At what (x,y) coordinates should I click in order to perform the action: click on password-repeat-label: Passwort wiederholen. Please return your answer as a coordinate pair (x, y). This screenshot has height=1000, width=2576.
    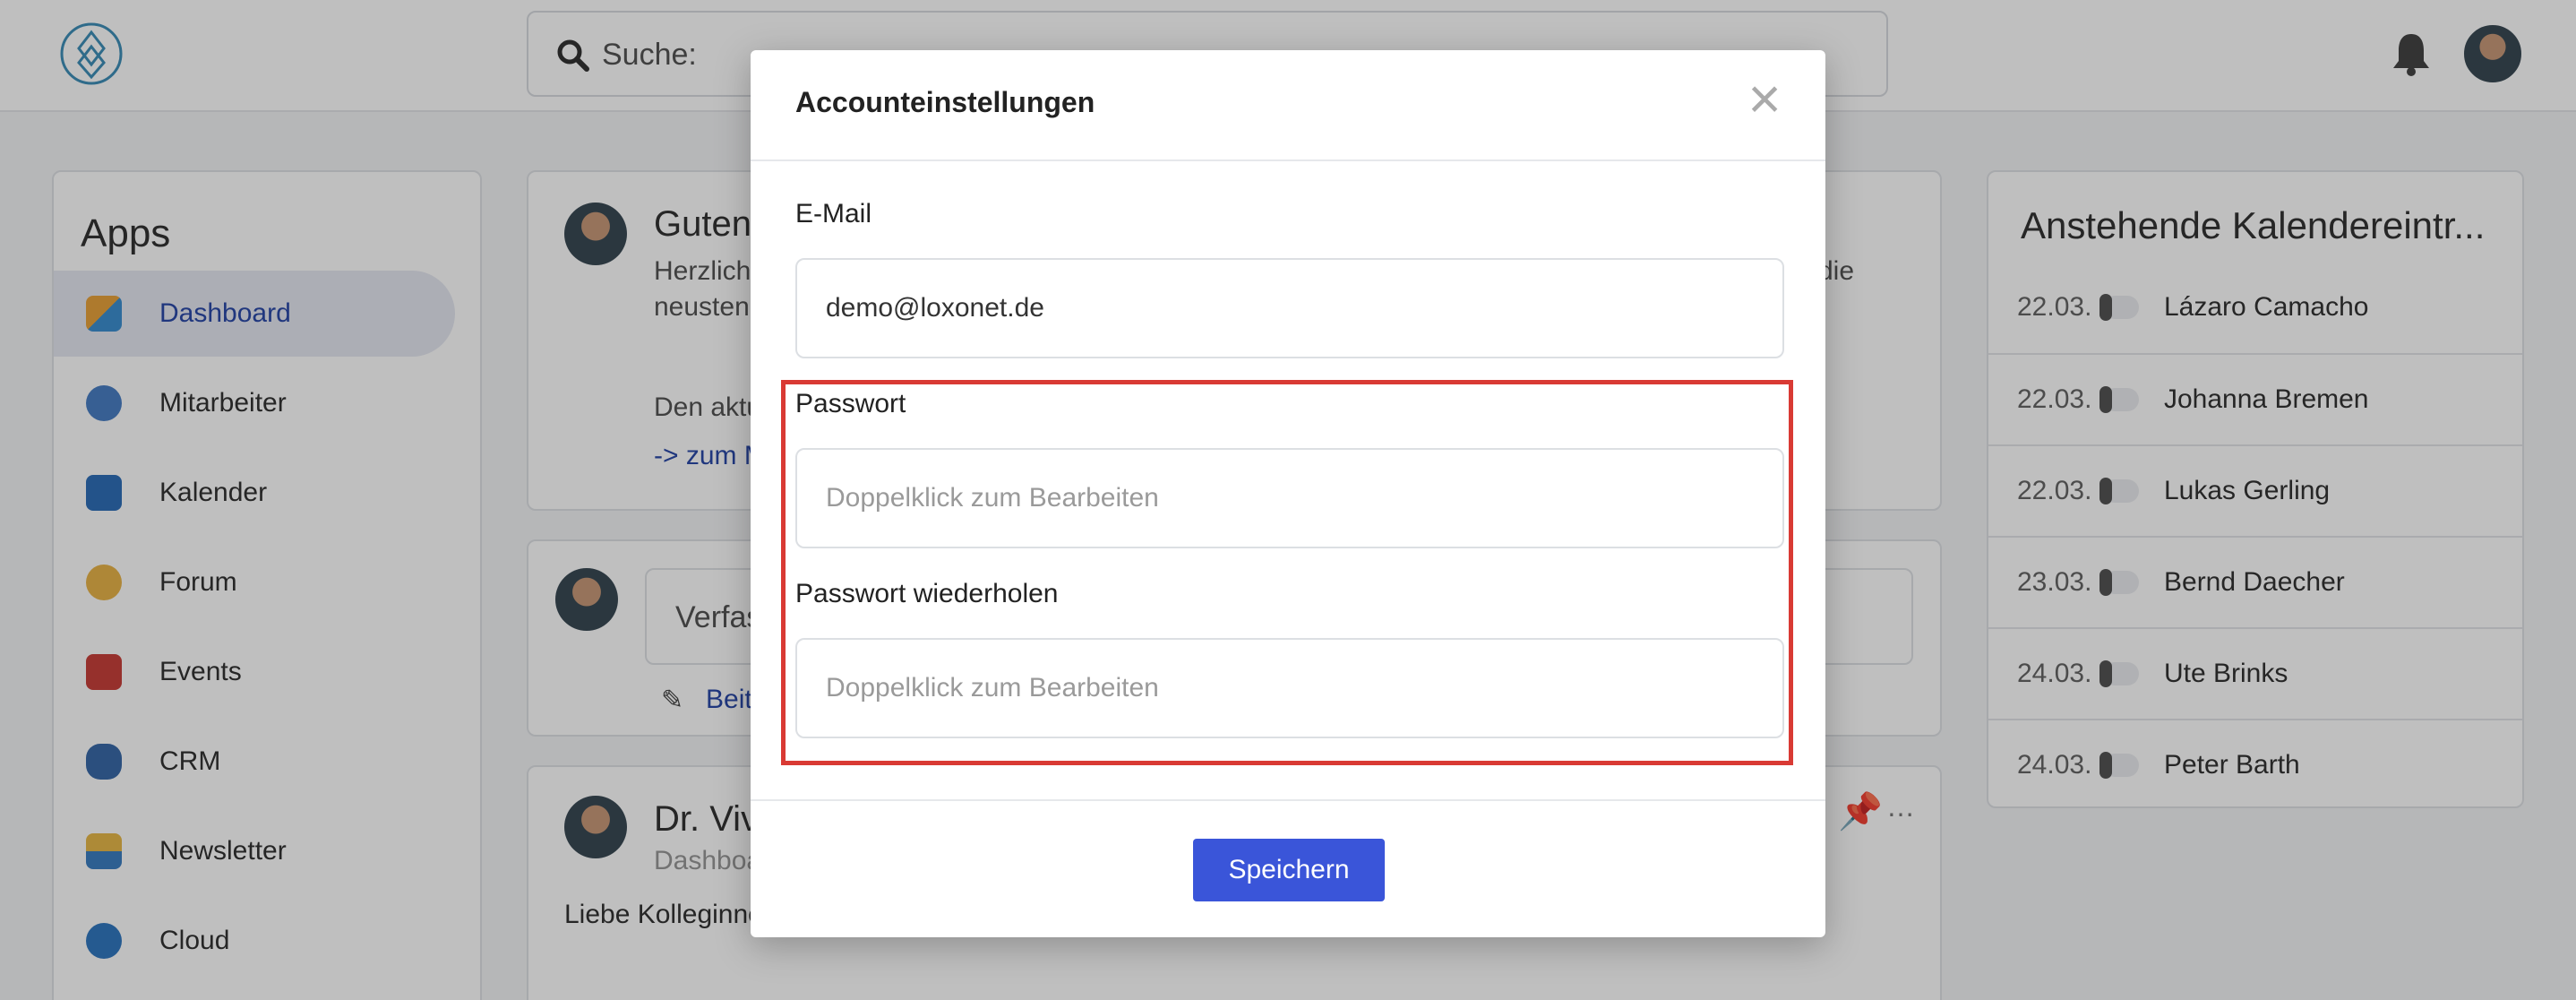
    Looking at the image, I should click on (927, 594).